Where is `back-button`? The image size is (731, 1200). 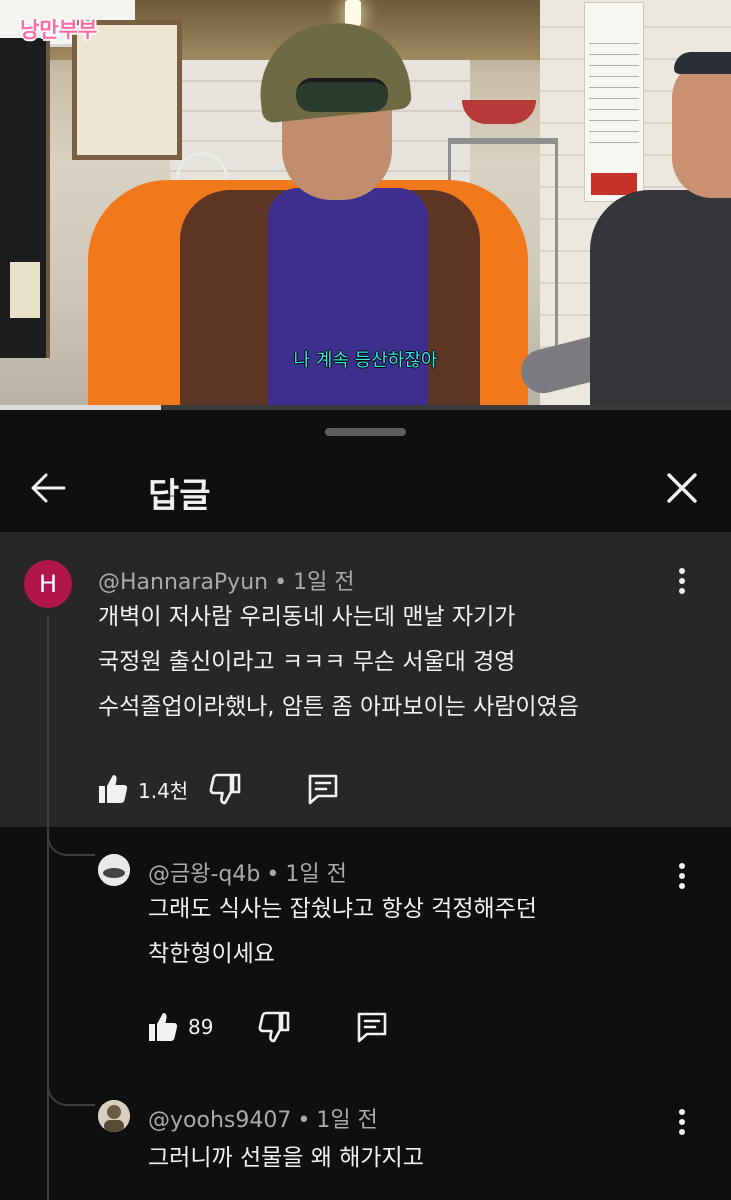
back-button is located at coordinates (48, 488).